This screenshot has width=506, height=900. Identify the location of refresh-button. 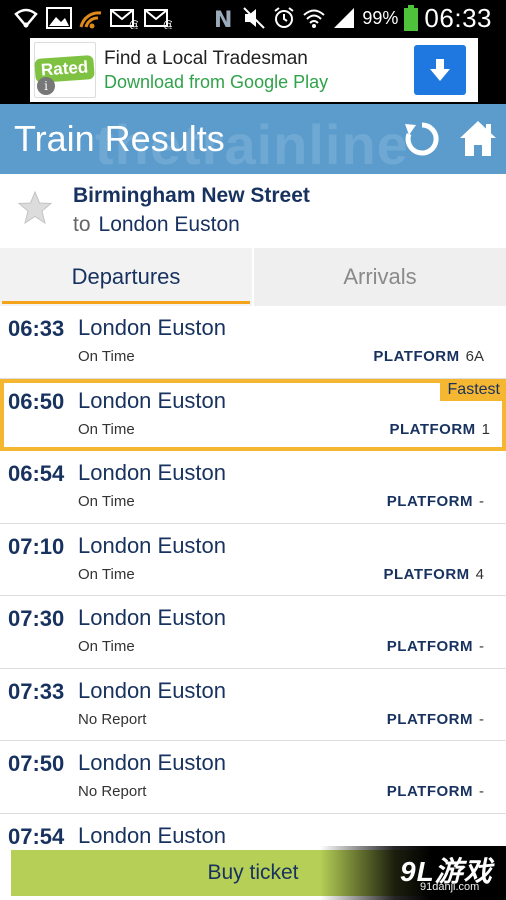
(422, 139).